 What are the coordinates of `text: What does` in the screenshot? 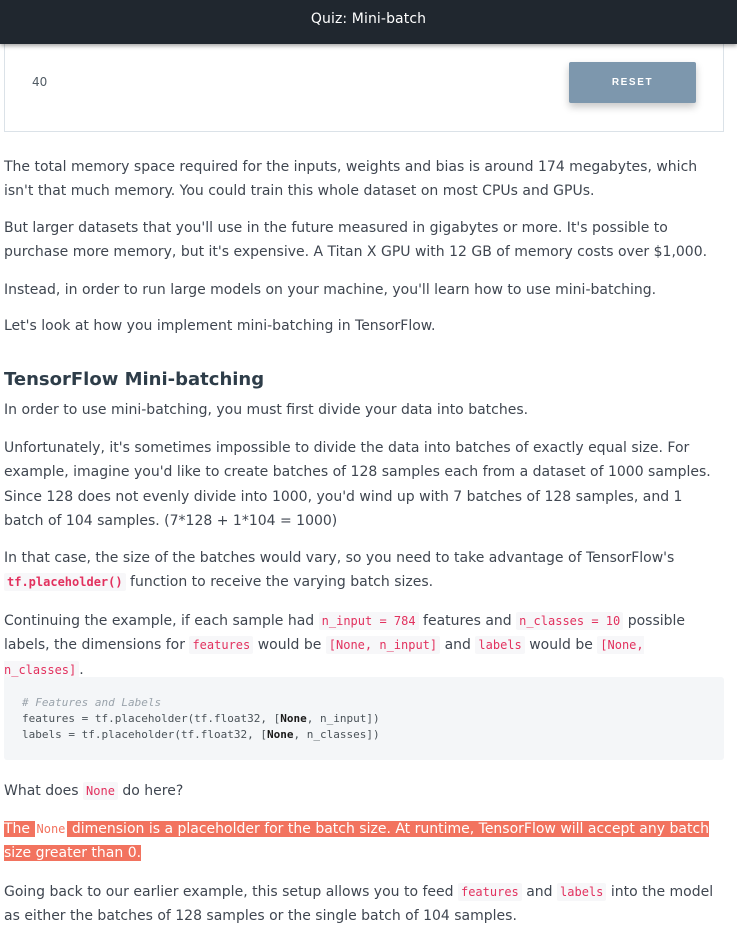 It's located at (44, 791).